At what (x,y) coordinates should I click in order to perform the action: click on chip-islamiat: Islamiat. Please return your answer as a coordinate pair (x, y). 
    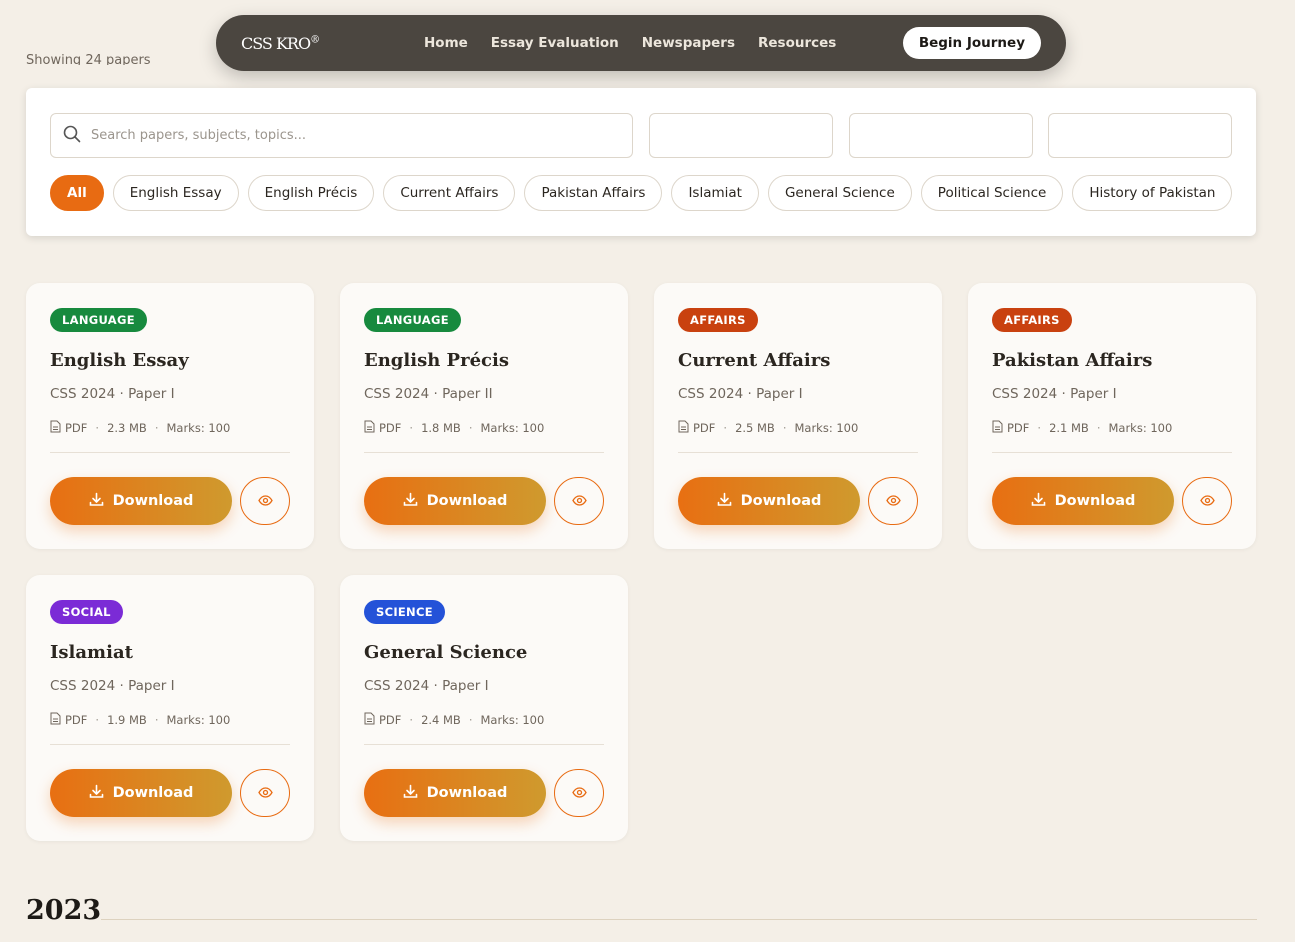
    Looking at the image, I should click on (715, 193).